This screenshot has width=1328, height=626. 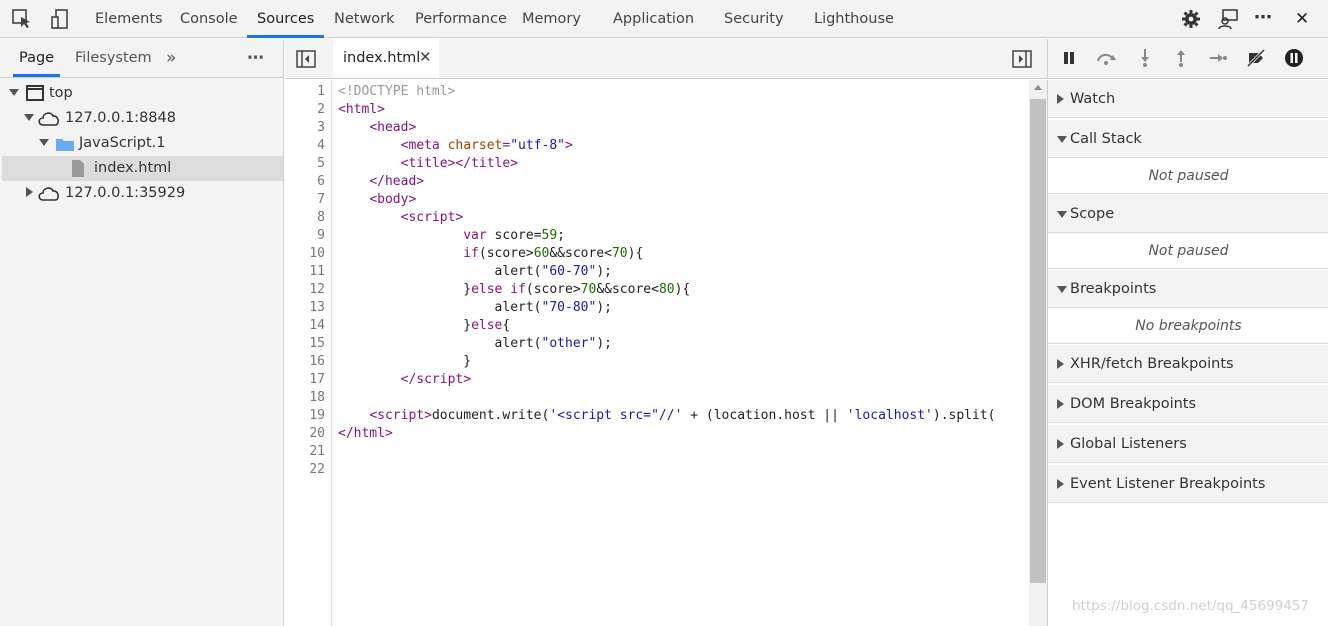 I want to click on code-line: alert("other");, so click(x=475, y=344).